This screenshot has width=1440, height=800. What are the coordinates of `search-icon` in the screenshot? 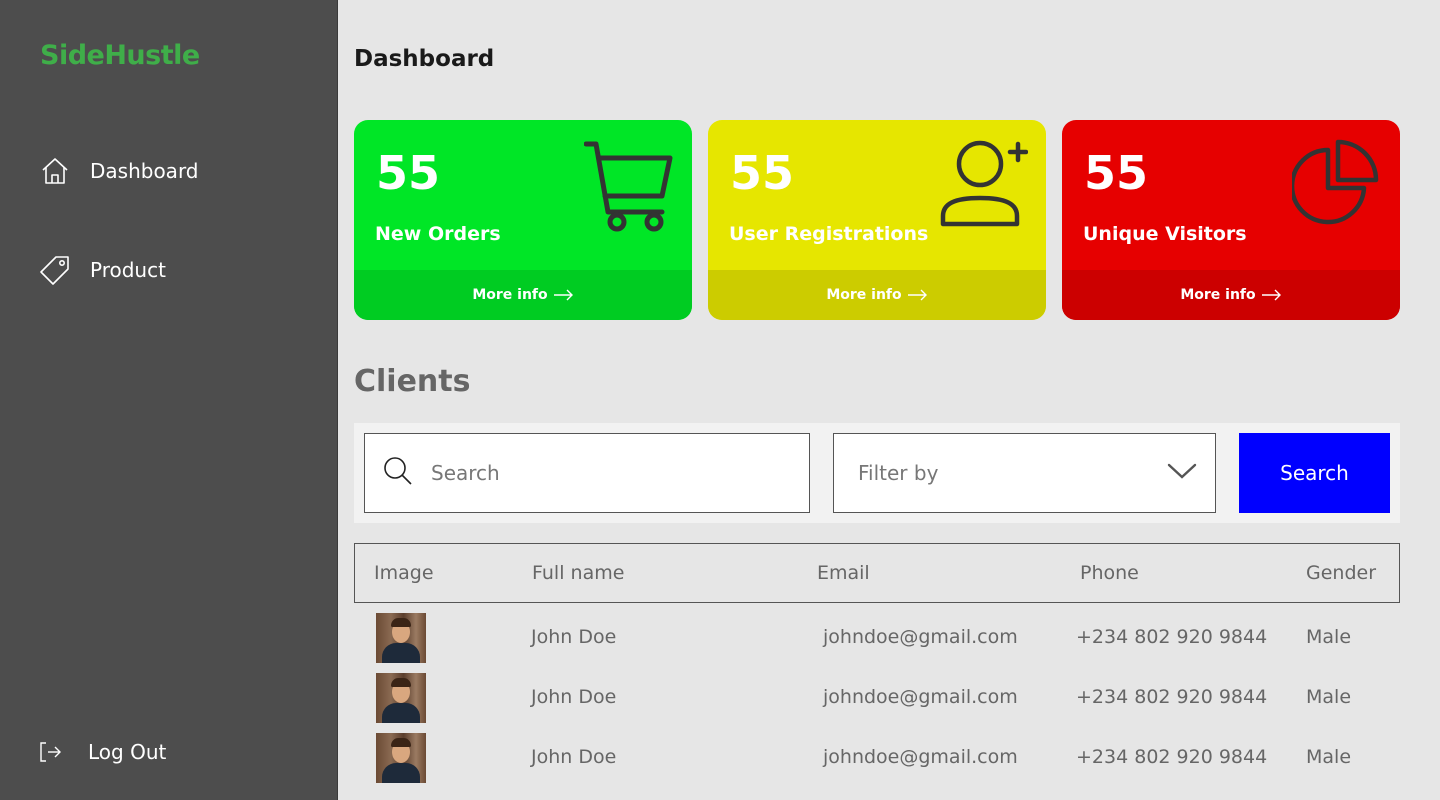 It's located at (398, 473).